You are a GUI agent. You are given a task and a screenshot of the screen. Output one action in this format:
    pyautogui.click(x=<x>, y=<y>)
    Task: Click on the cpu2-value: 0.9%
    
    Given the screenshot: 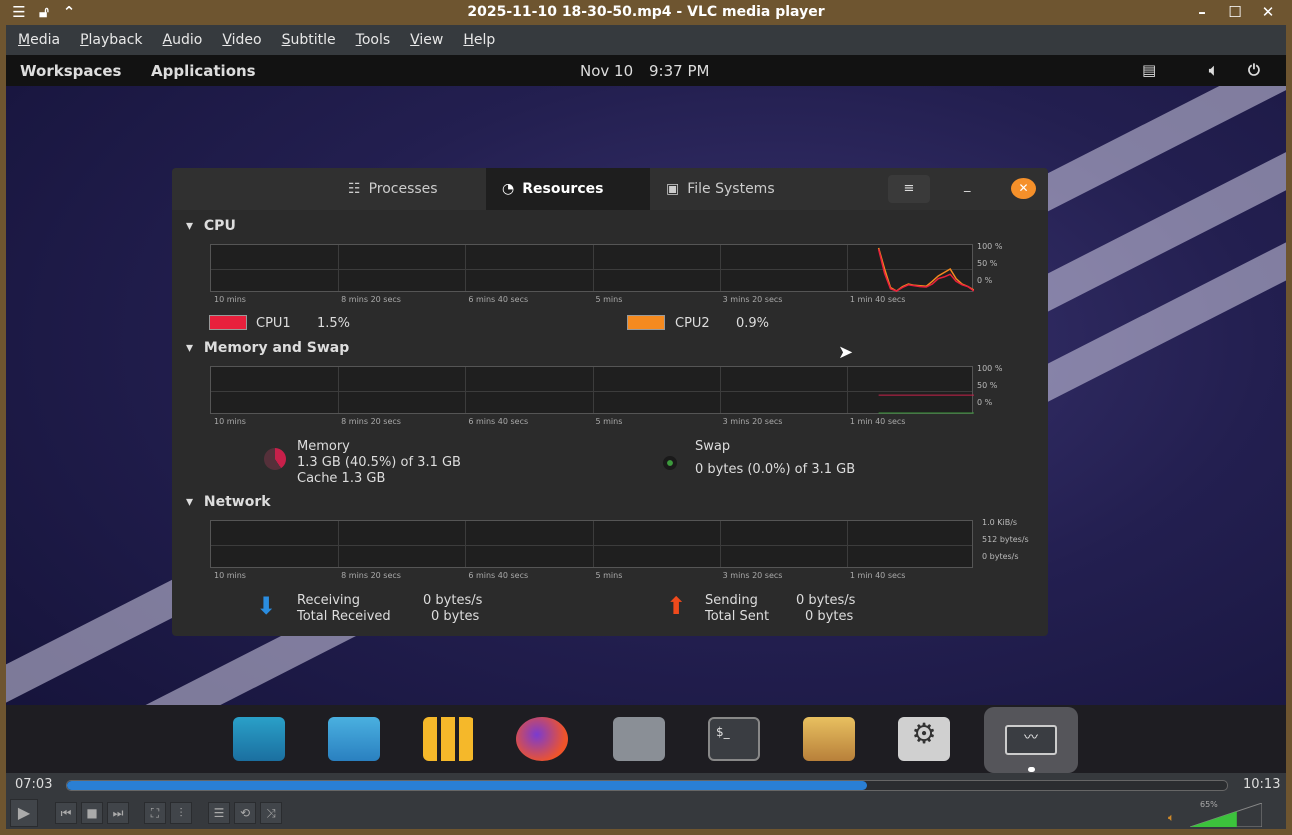 What is the action you would take?
    pyautogui.click(x=753, y=323)
    